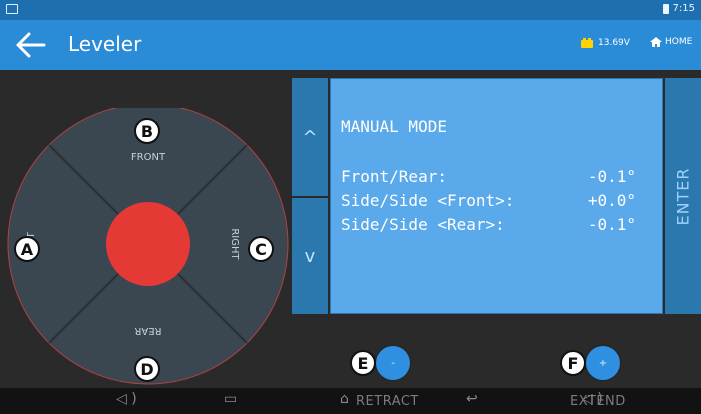  I want to click on home-button: HOME, so click(671, 42).